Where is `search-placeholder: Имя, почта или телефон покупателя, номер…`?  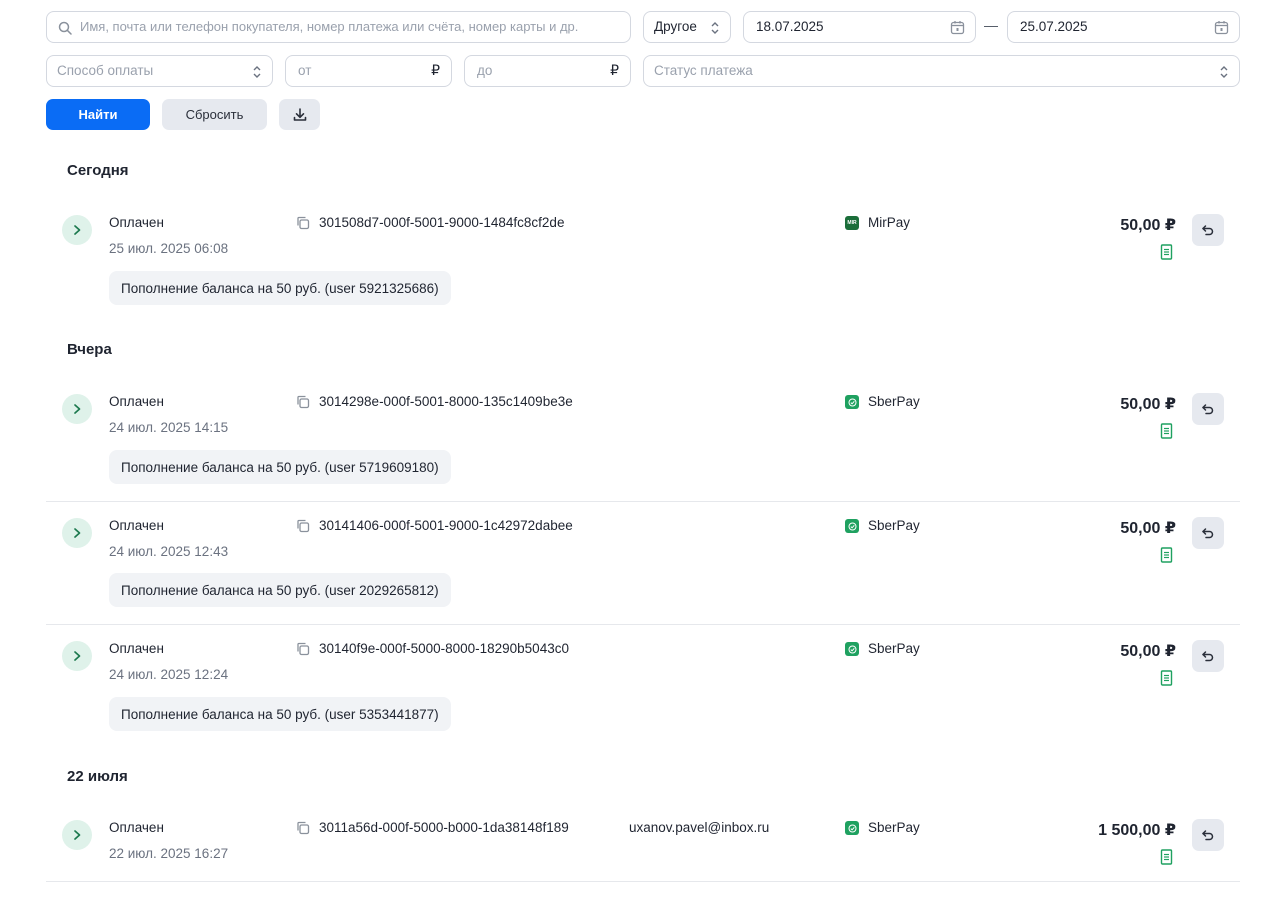
search-placeholder: Имя, почта или телефон покупателя, номер… is located at coordinates (329, 26).